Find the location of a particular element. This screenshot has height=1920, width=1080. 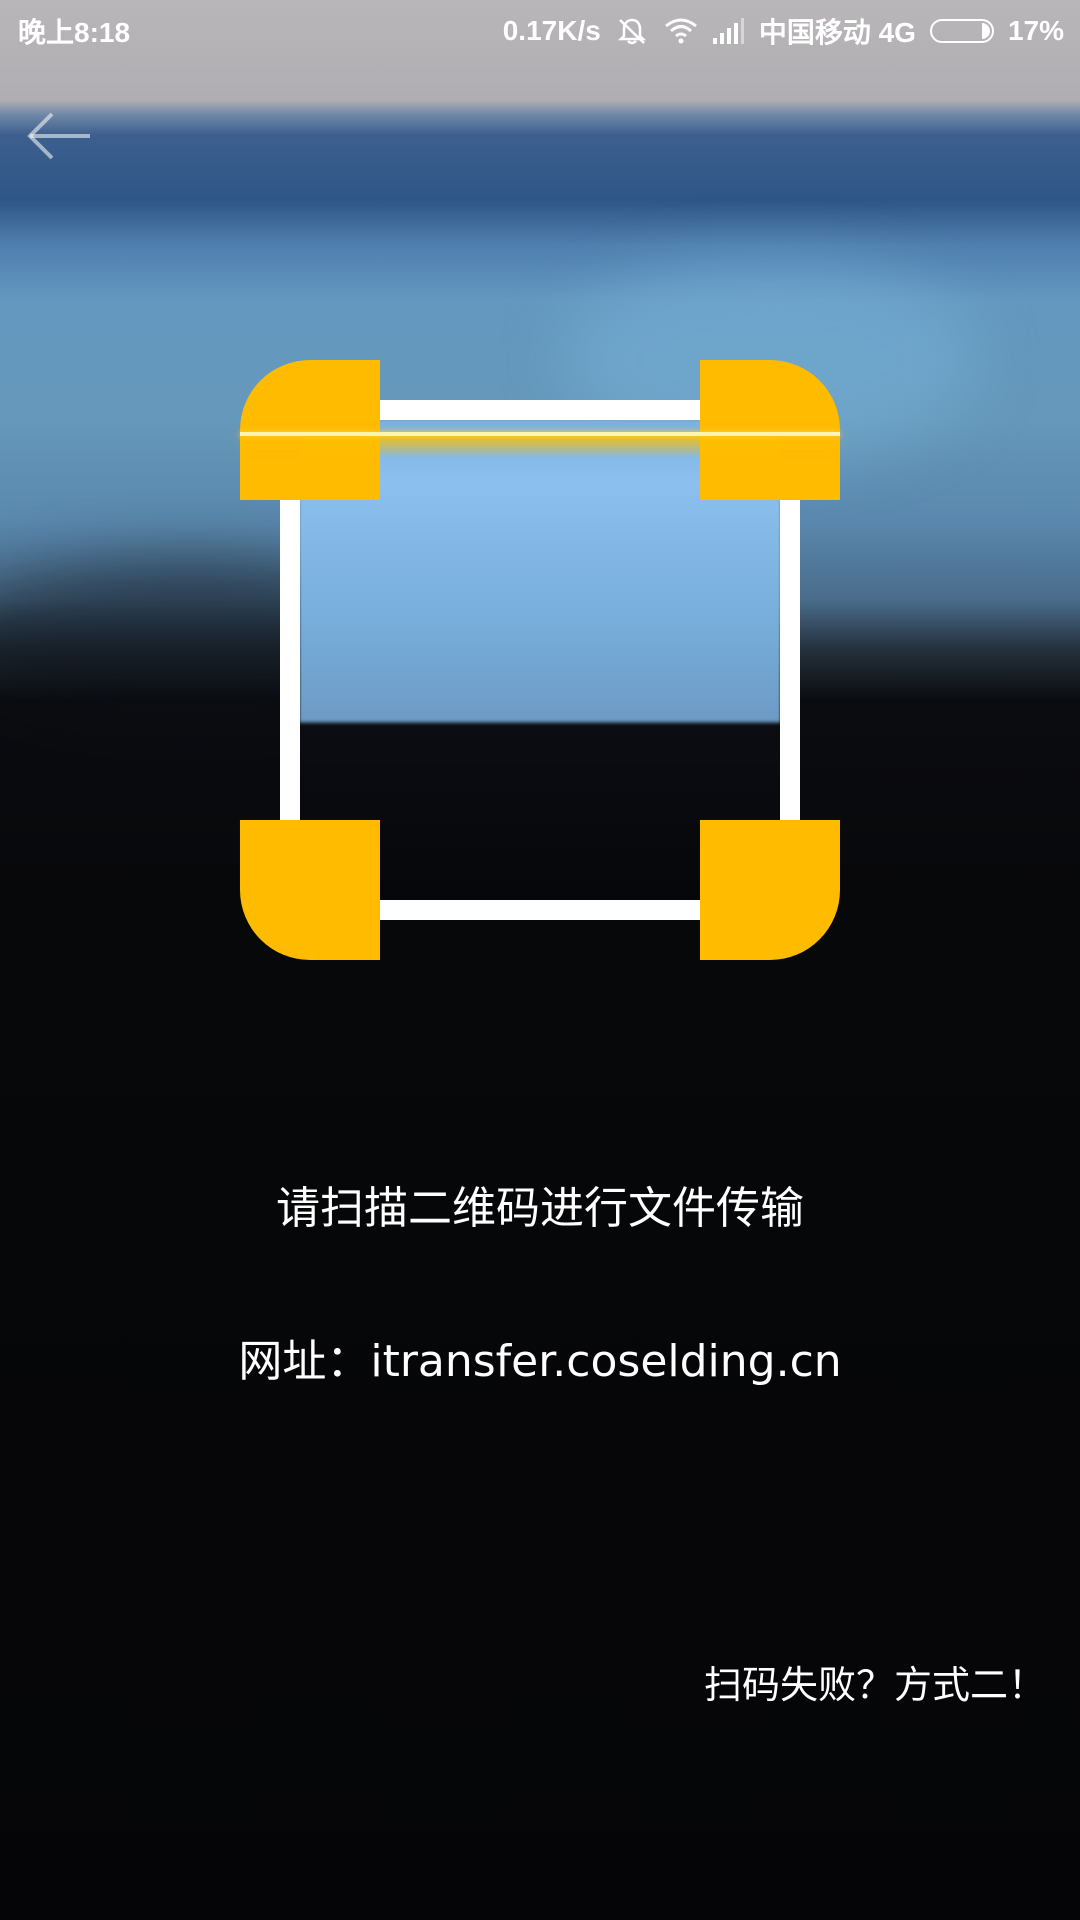

corner-bottom-left is located at coordinates (310, 890).